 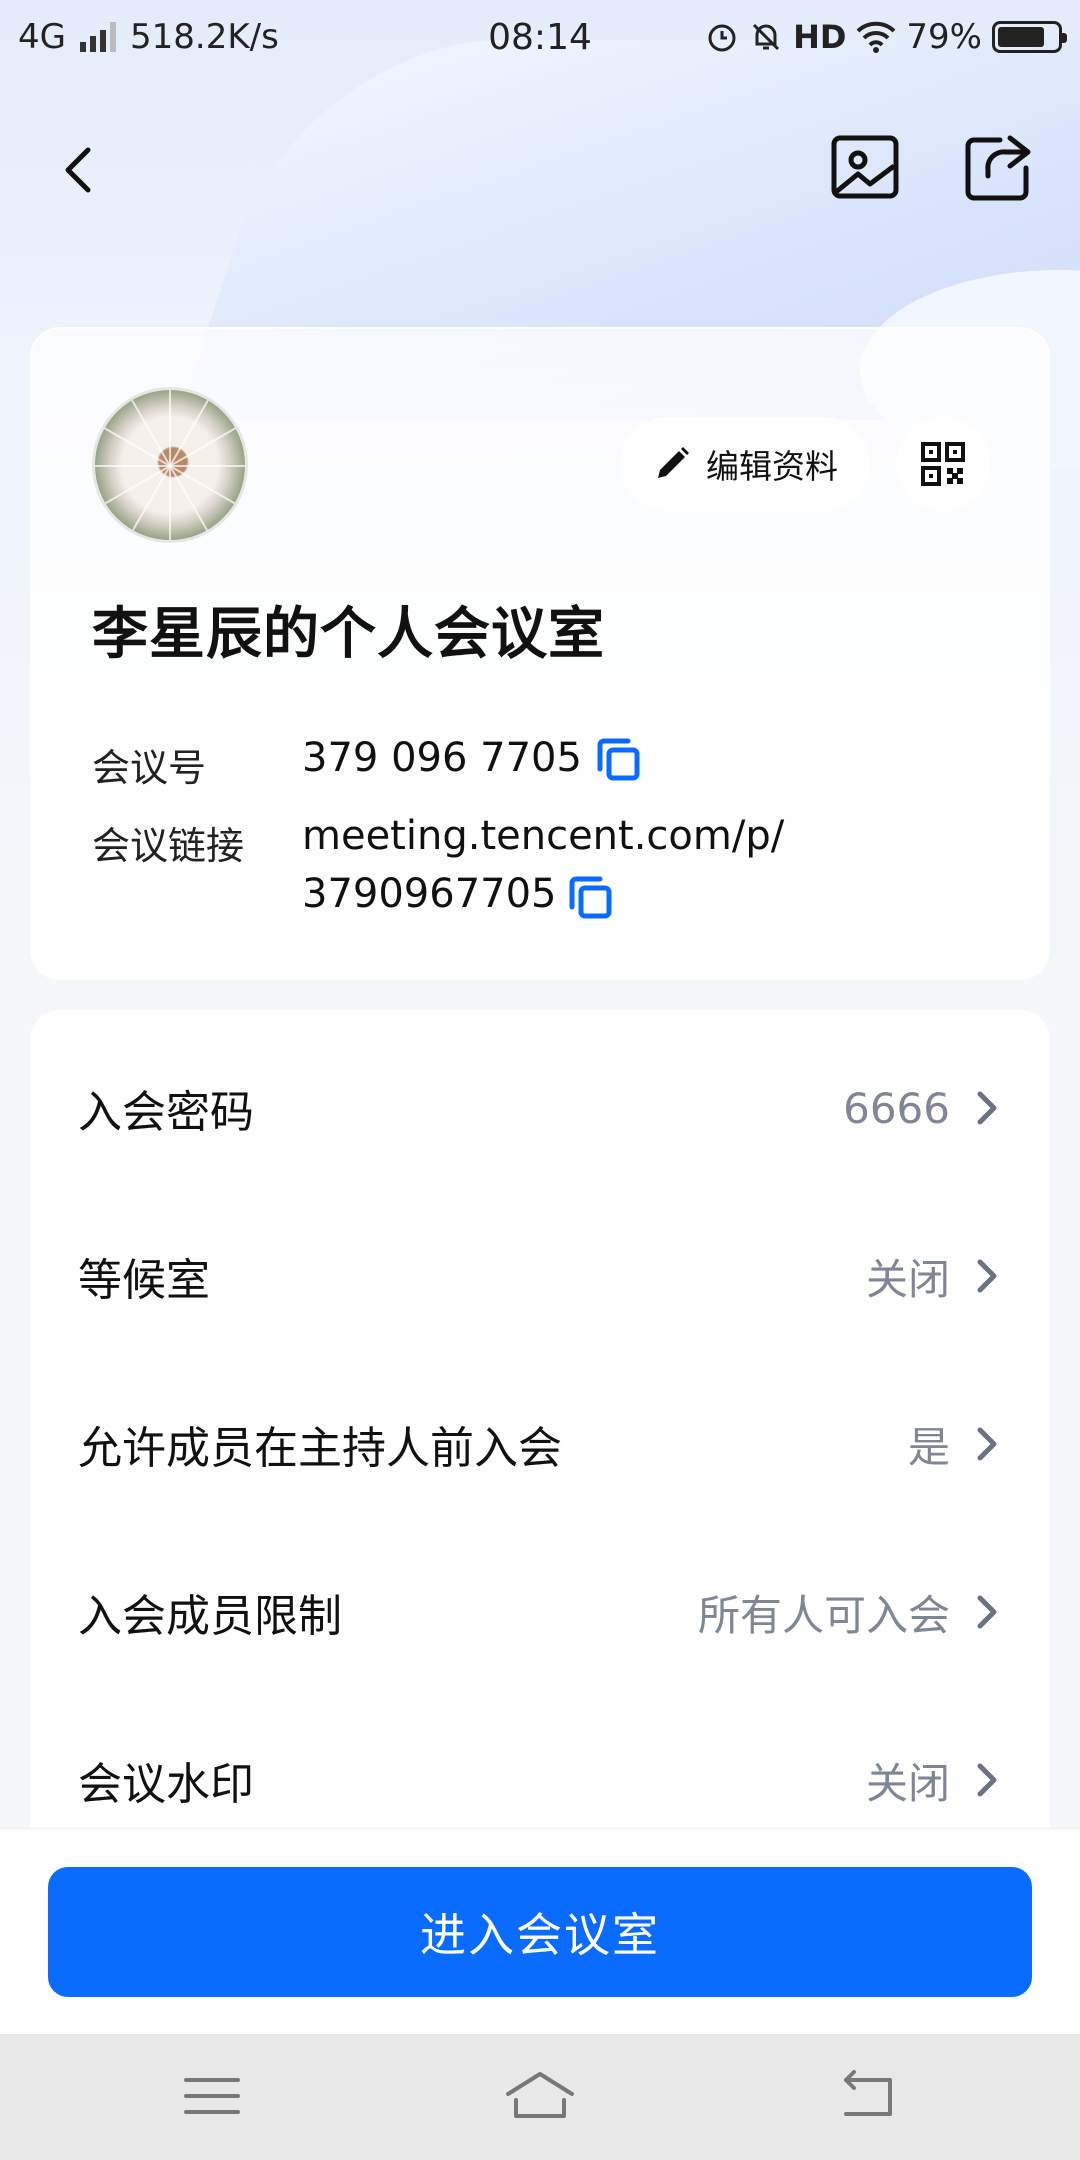 What do you see at coordinates (144, 1280) in the screenshot?
I see `setting-label: 等候室` at bounding box center [144, 1280].